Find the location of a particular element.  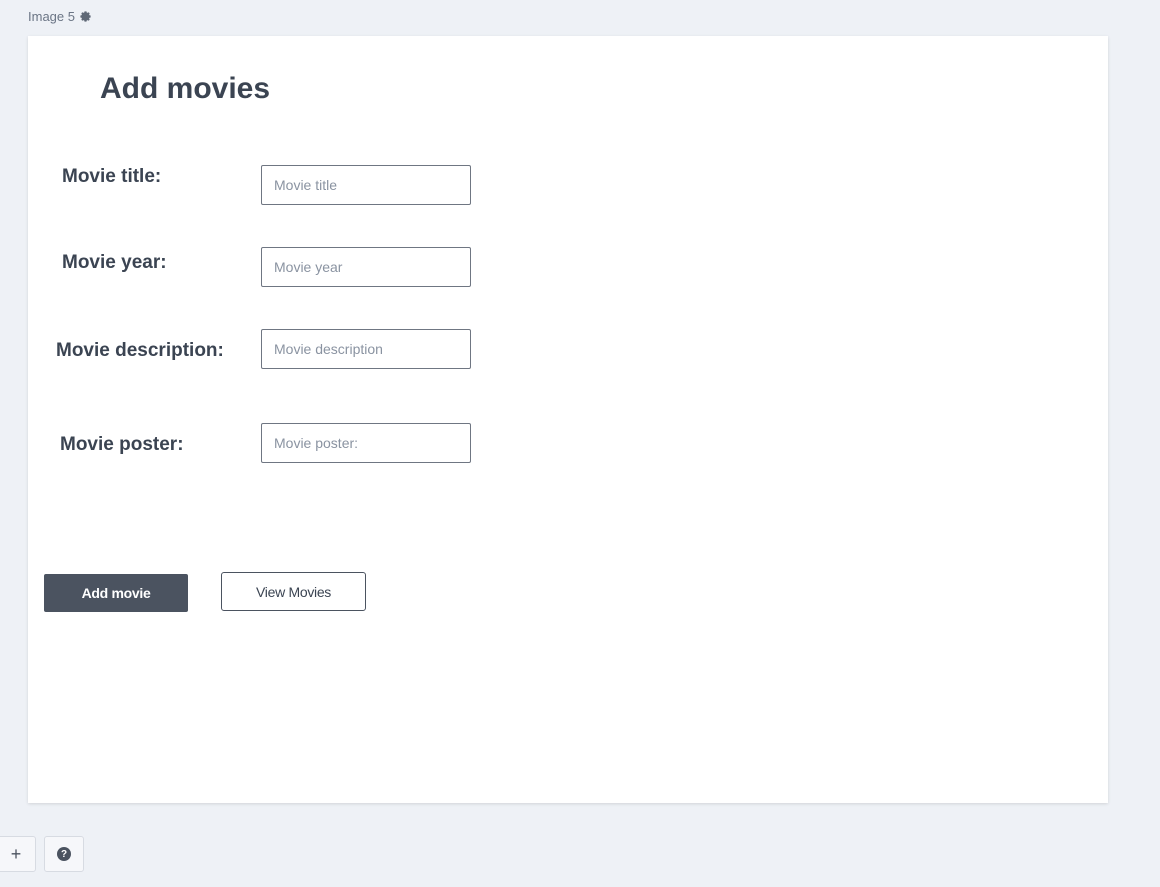

movie-poster-input is located at coordinates (366, 443).